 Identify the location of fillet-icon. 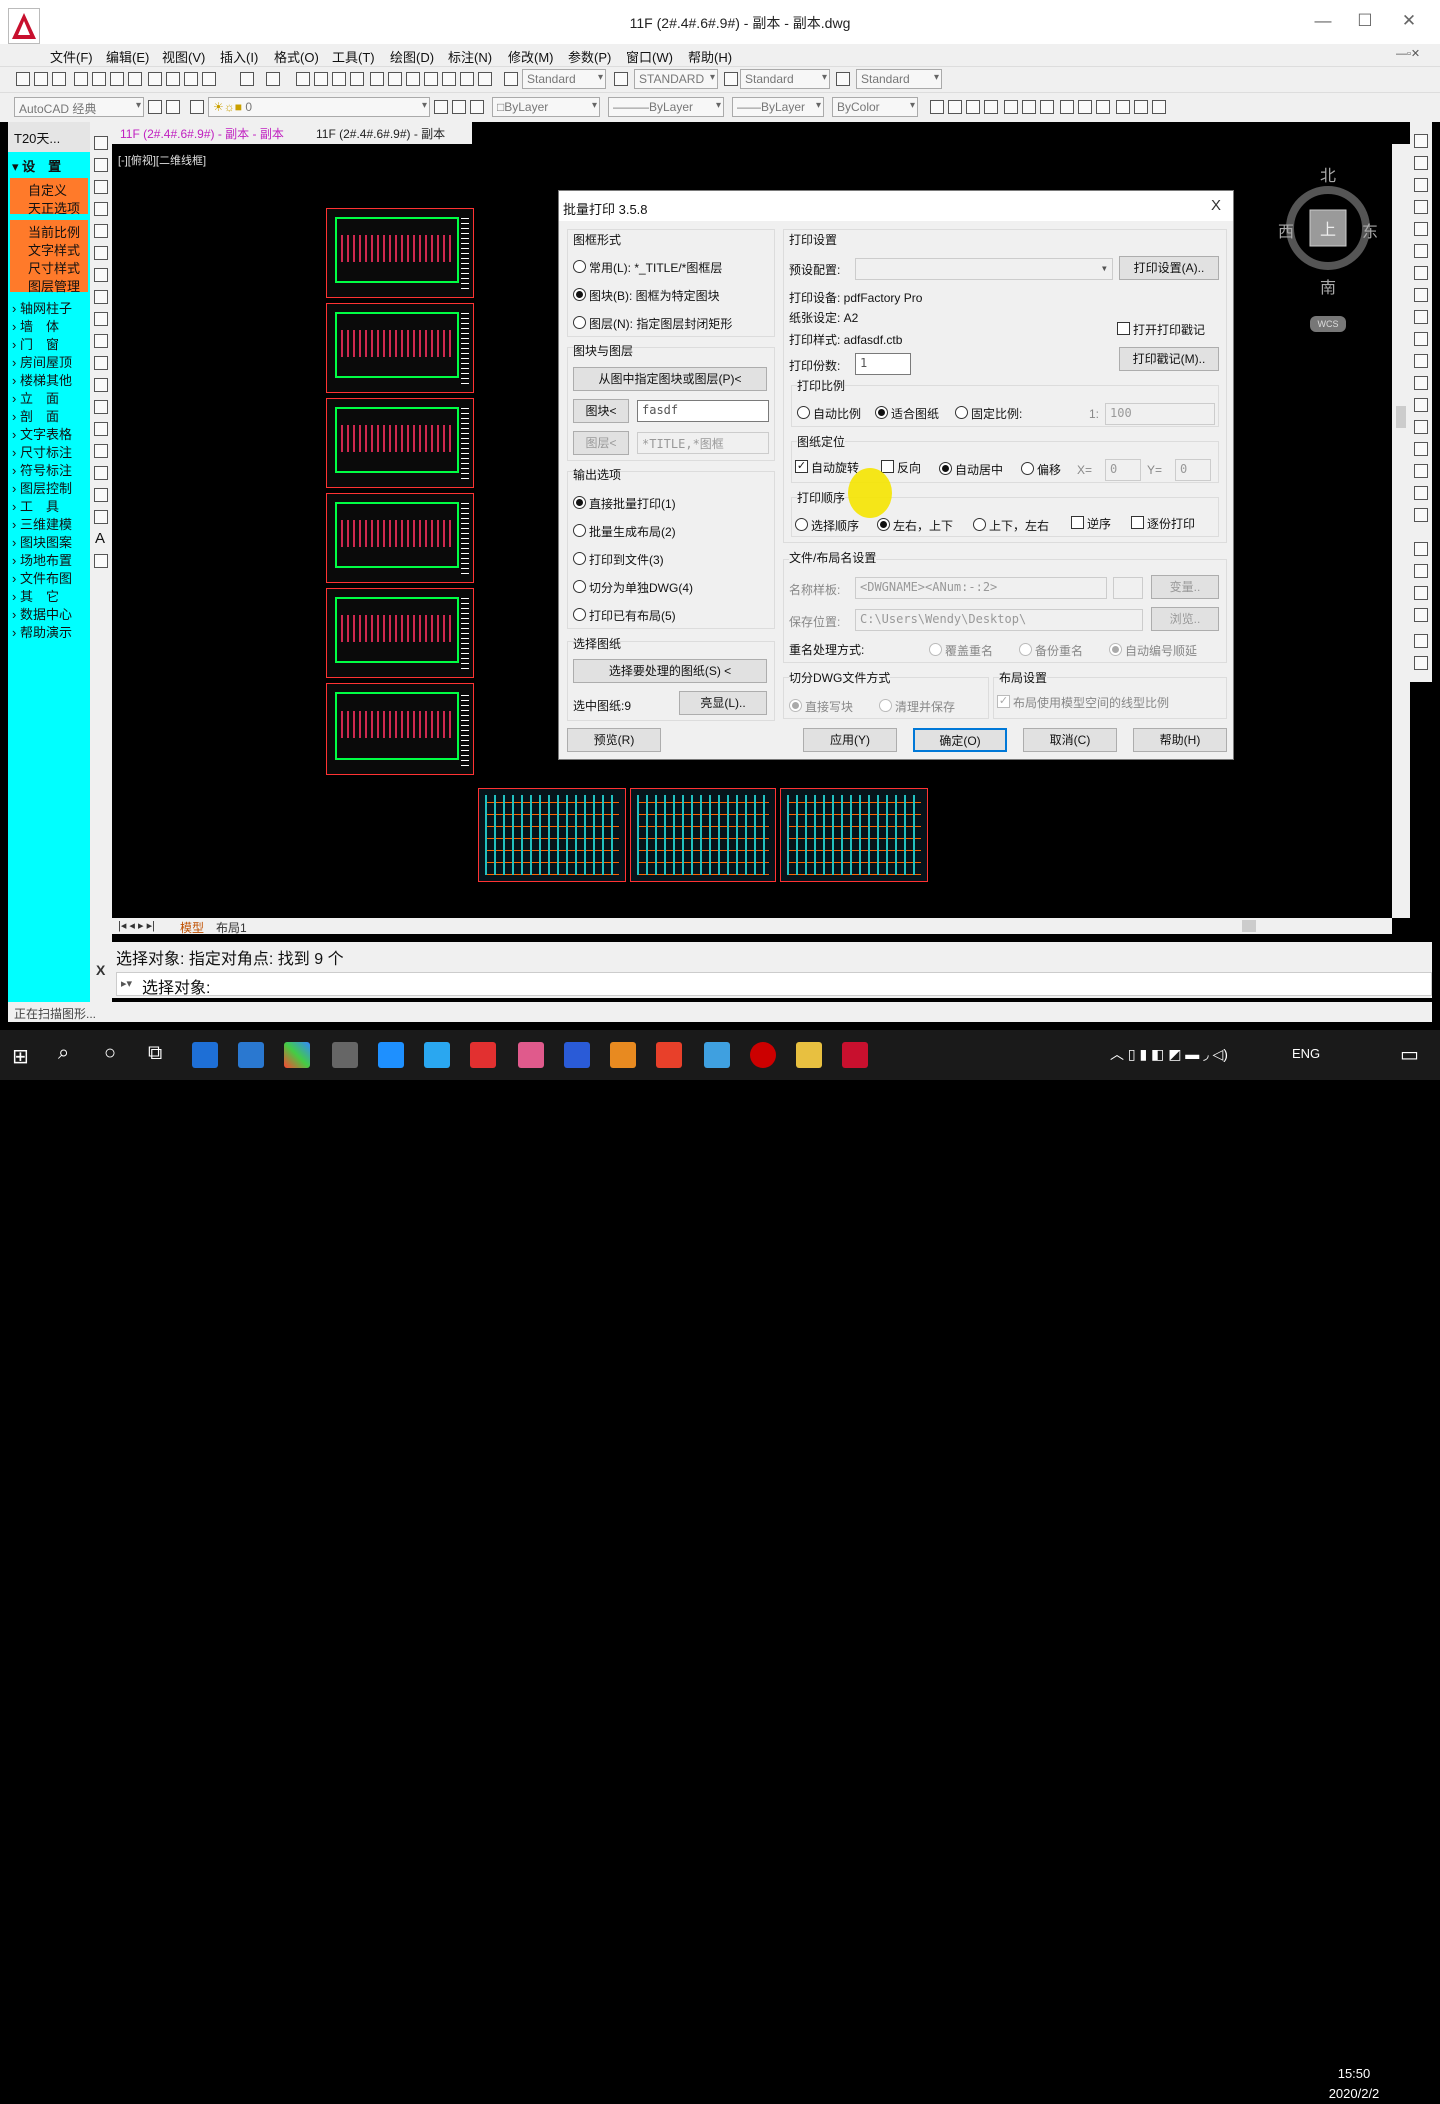
(1421, 471).